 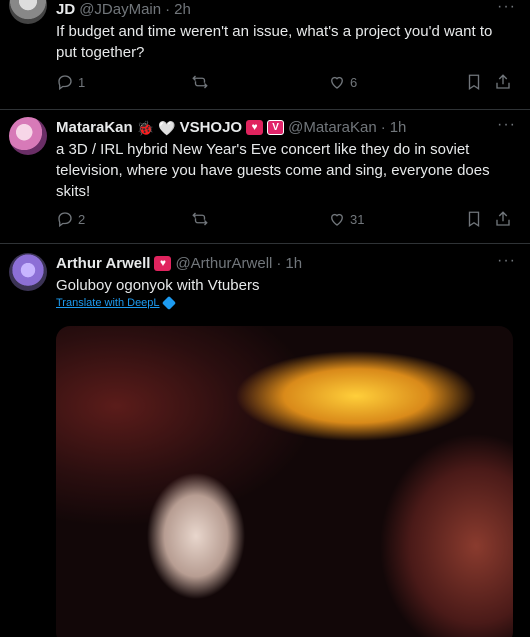 I want to click on reply-count: 2, so click(x=82, y=219).